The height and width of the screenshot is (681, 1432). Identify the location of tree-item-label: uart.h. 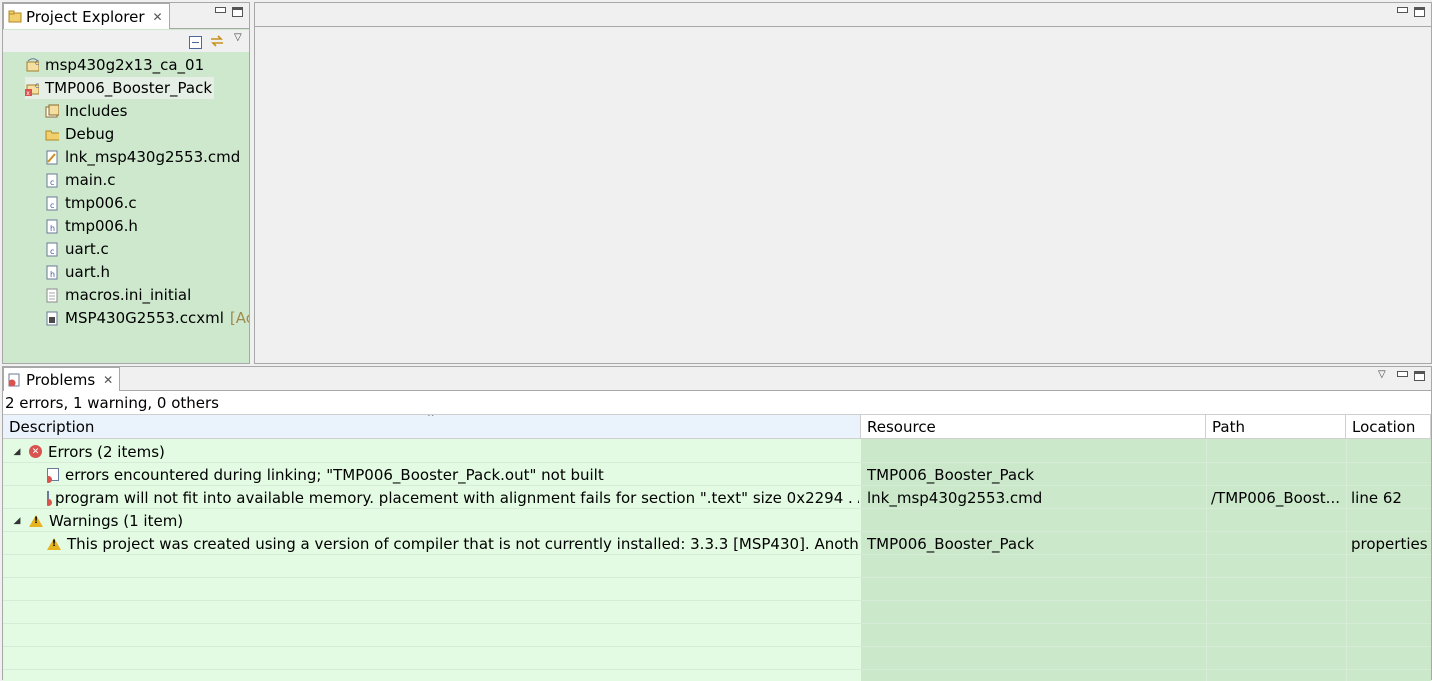
(88, 272).